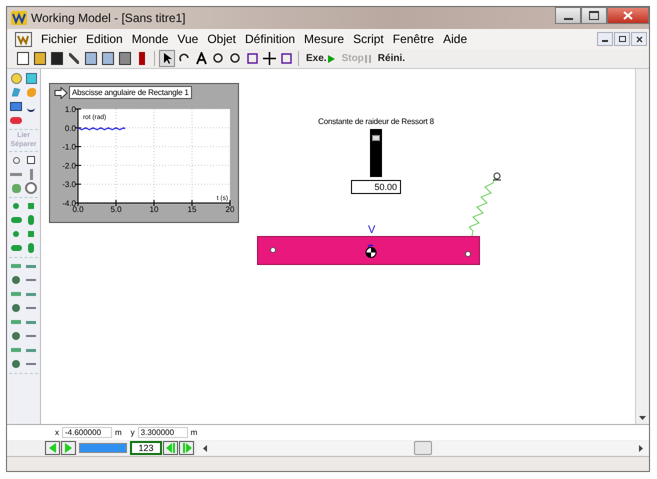 This screenshot has height=479, width=657. What do you see at coordinates (16, 106) in the screenshot?
I see `rectangle-icon` at bounding box center [16, 106].